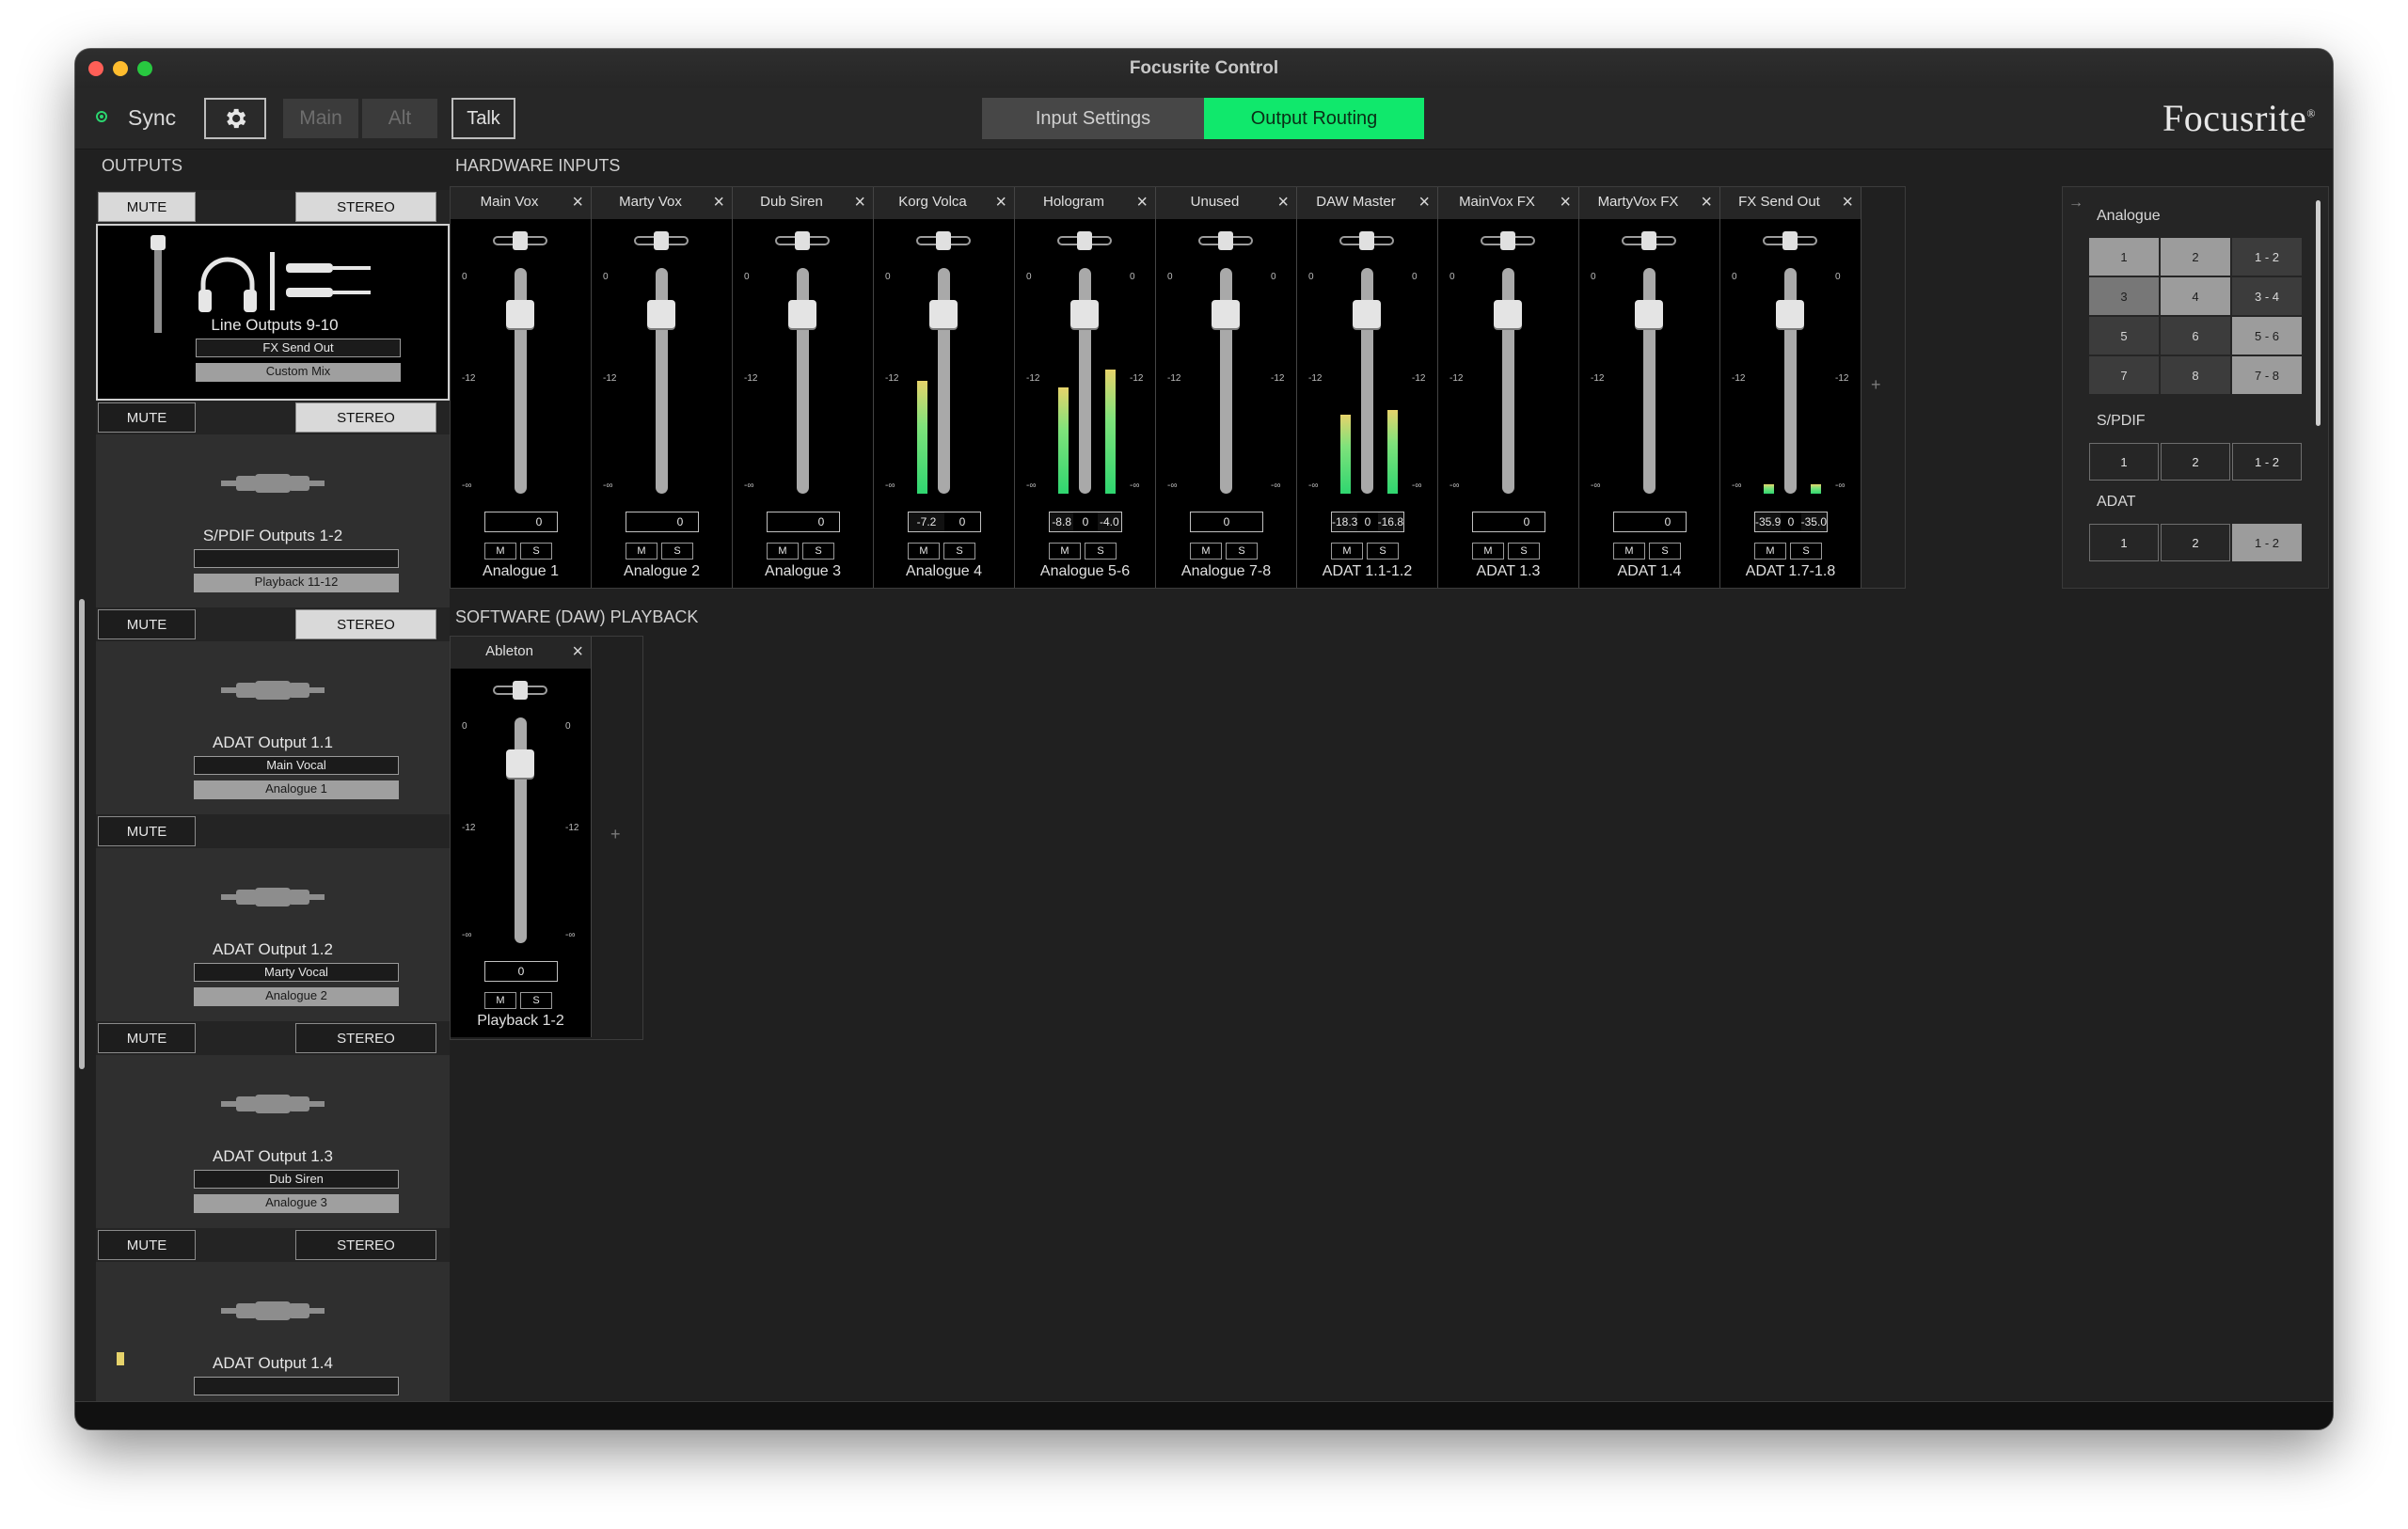 The height and width of the screenshot is (1529, 2408). I want to click on output-card: ADAT Output 1.2 Marty Vocal Analogue 2, so click(273, 935).